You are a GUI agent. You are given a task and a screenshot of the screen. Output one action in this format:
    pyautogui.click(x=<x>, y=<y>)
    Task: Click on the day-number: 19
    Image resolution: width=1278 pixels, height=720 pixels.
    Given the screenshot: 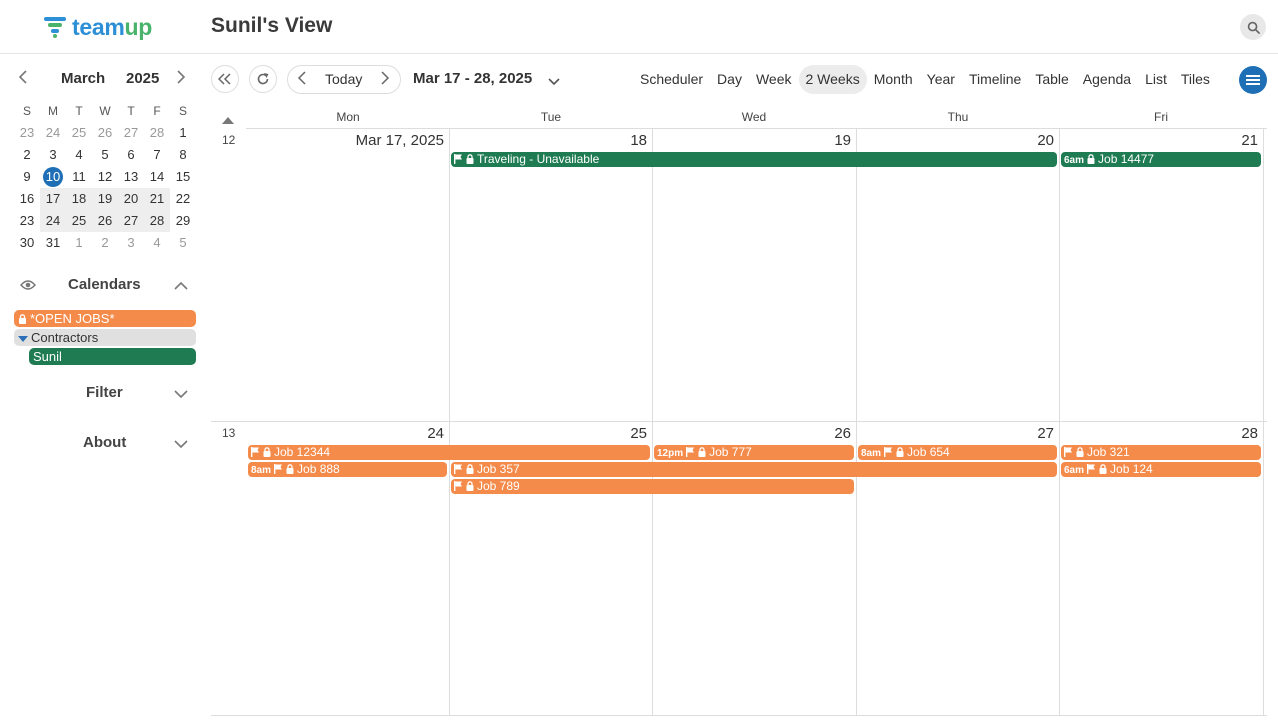 What is the action you would take?
    pyautogui.click(x=751, y=140)
    